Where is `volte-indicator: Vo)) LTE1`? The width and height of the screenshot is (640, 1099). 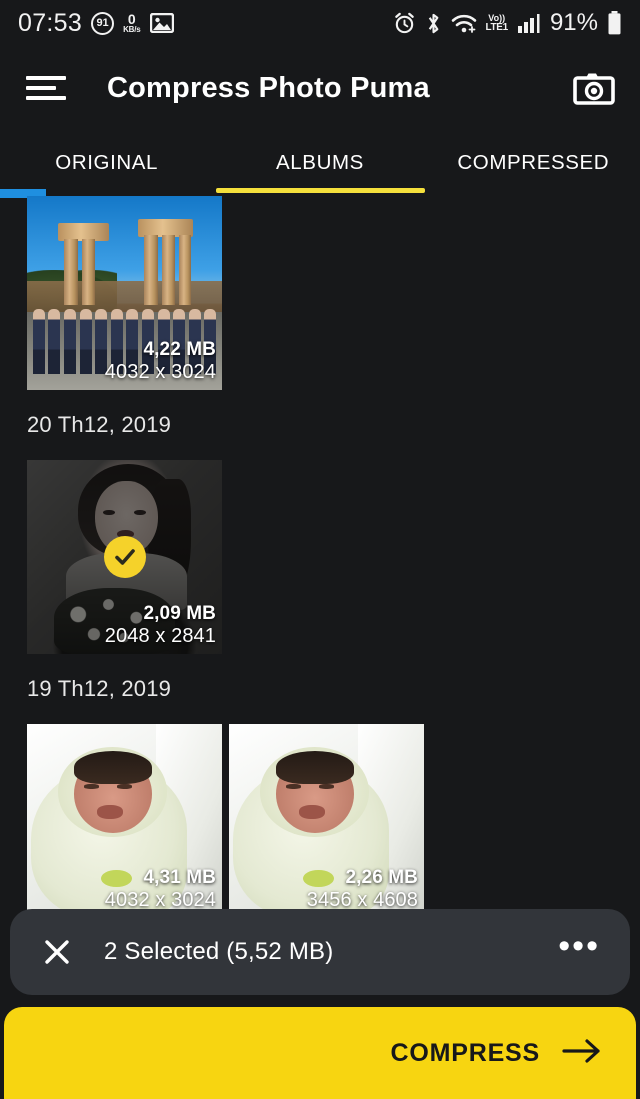
volte-indicator: Vo)) LTE1 is located at coordinates (496, 23).